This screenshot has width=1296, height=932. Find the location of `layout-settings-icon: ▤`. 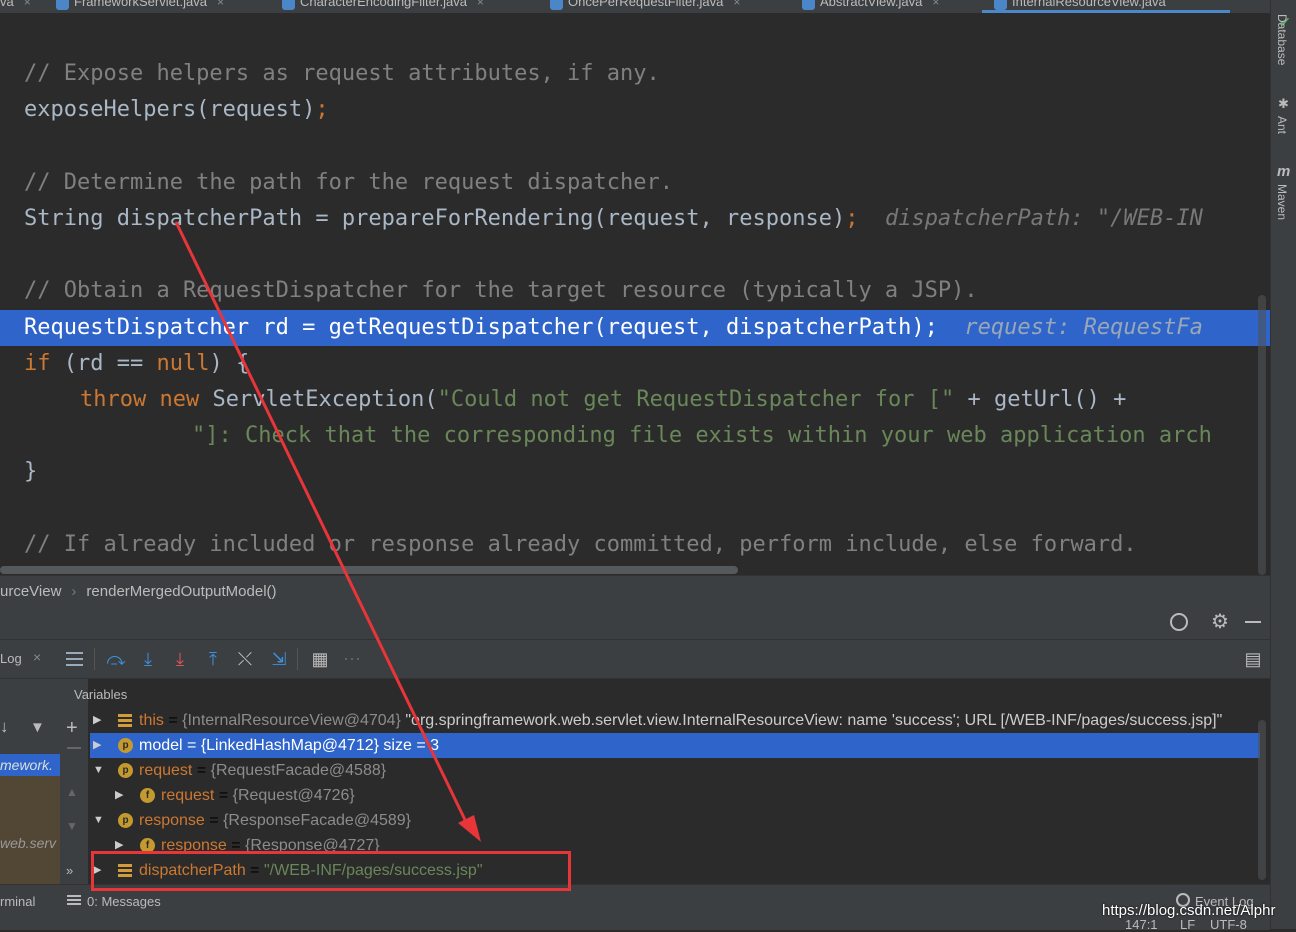

layout-settings-icon: ▤ is located at coordinates (1253, 659).